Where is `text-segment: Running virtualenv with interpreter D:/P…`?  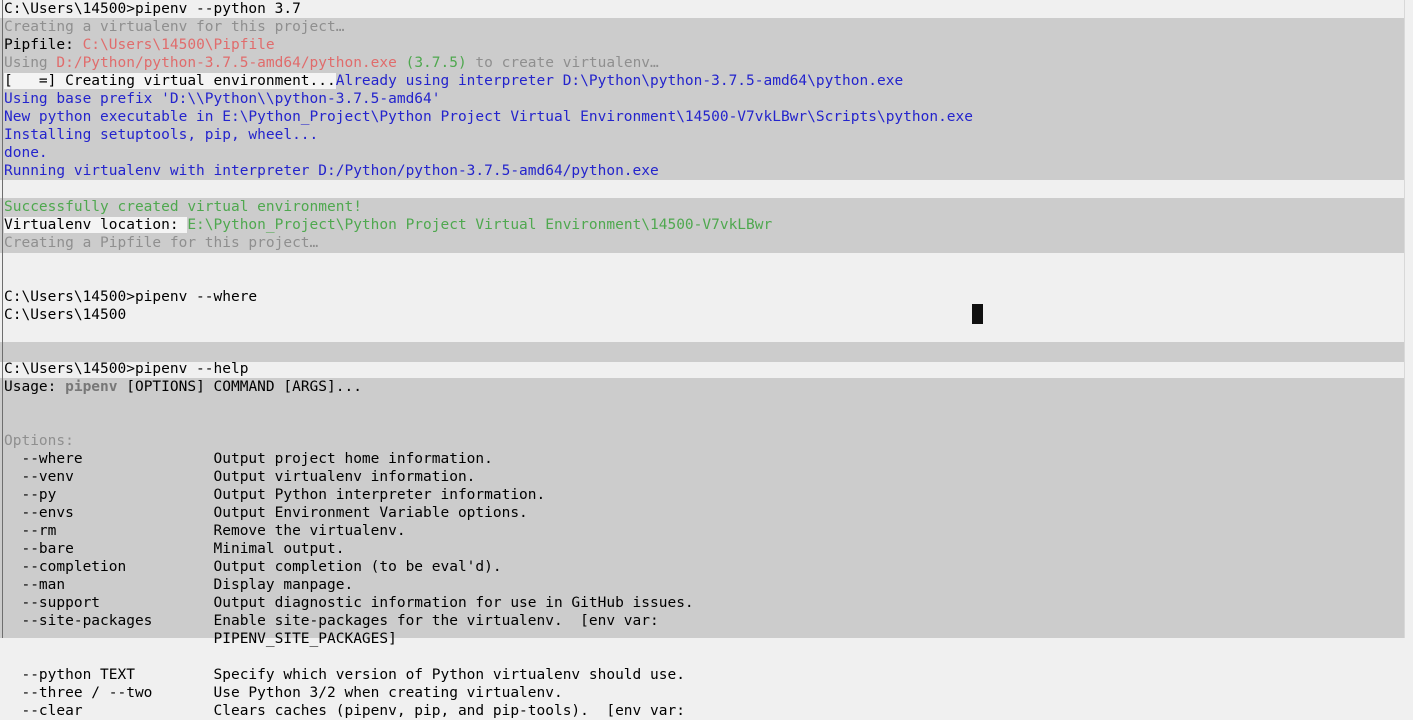 text-segment: Running virtualenv with interpreter D:/P… is located at coordinates (331, 171).